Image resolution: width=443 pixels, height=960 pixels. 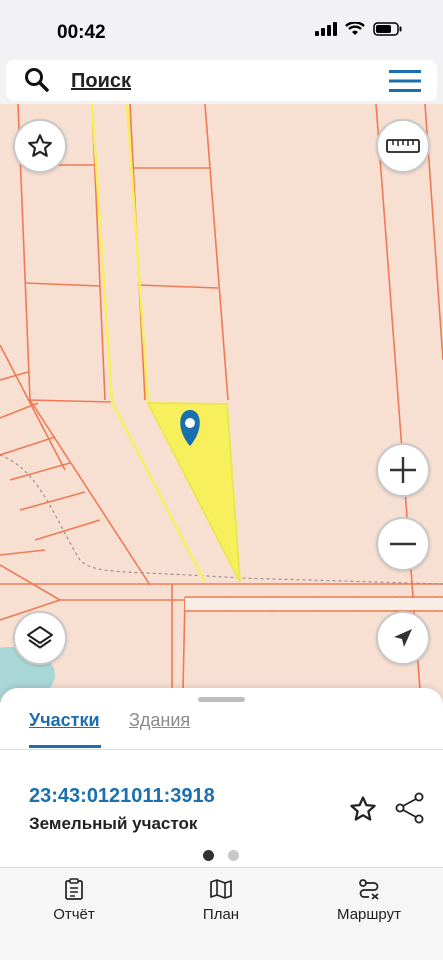 What do you see at coordinates (159, 720) in the screenshot?
I see `tab-buildings: Здания` at bounding box center [159, 720].